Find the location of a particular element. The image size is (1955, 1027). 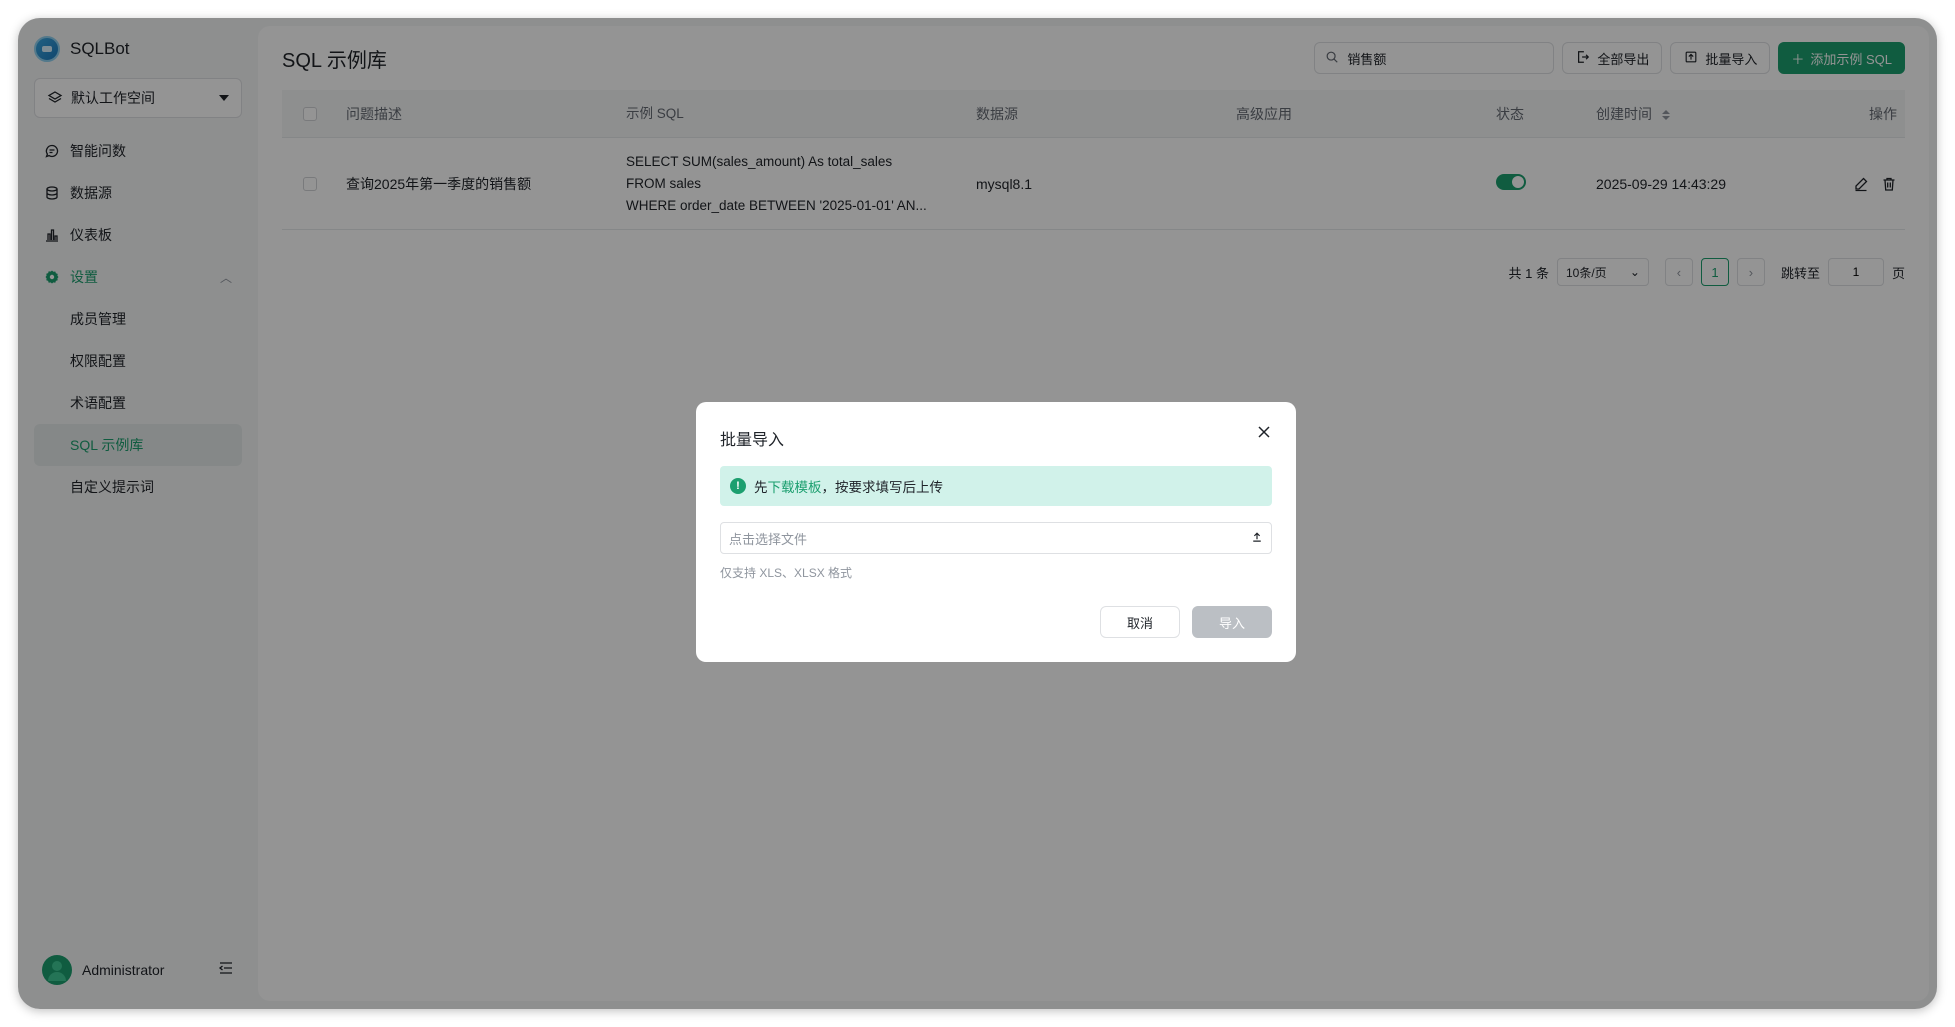

cancel-button: 取消 is located at coordinates (1140, 622).